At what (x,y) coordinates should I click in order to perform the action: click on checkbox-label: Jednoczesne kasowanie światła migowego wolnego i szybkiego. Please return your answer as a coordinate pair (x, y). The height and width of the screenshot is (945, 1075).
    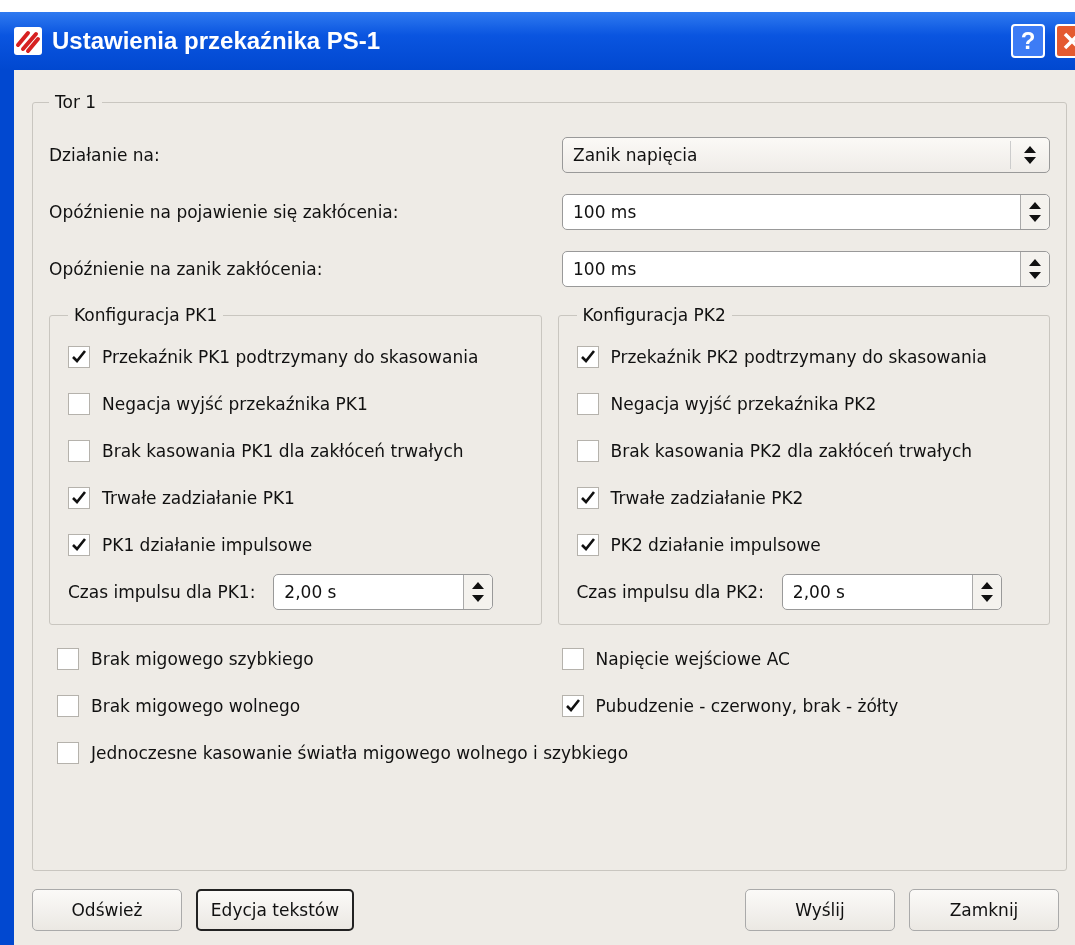
    Looking at the image, I should click on (360, 752).